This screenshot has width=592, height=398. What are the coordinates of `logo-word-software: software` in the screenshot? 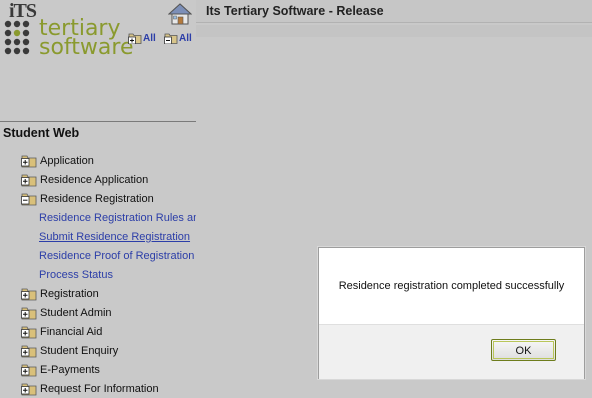 It's located at (86, 47).